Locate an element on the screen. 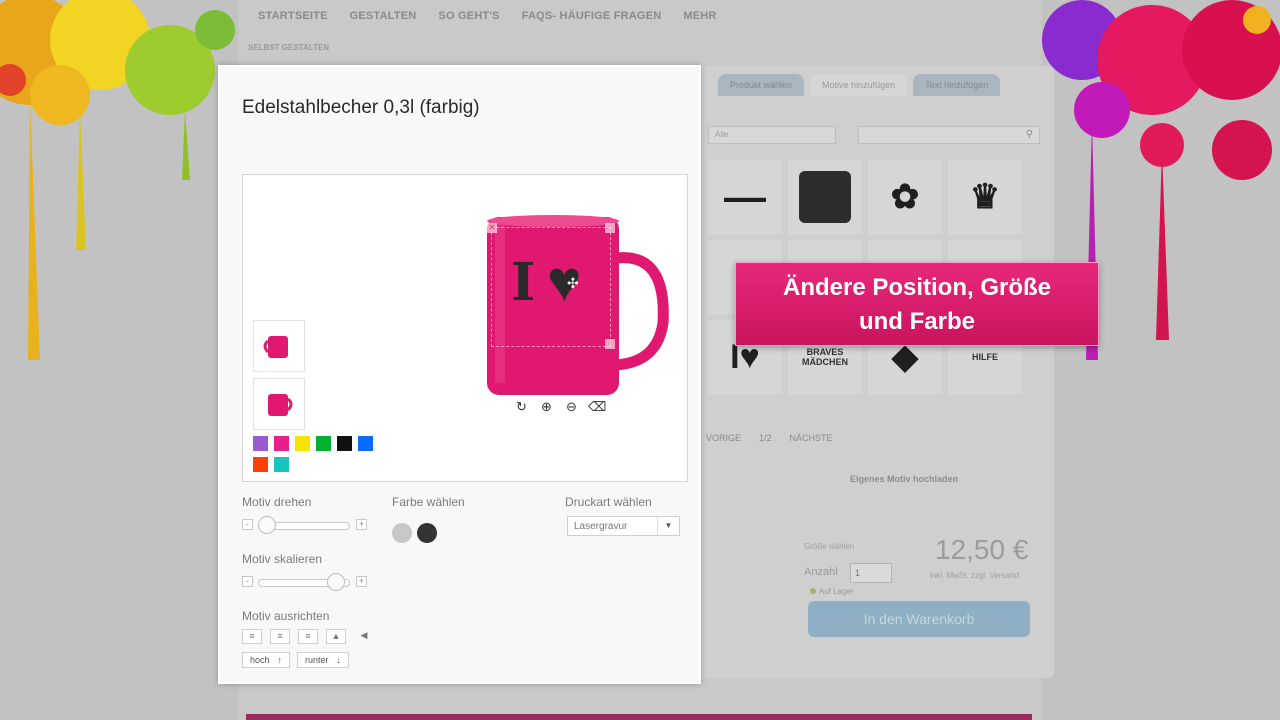 The image size is (1280, 720). scale-plus-button: + is located at coordinates (361, 581).